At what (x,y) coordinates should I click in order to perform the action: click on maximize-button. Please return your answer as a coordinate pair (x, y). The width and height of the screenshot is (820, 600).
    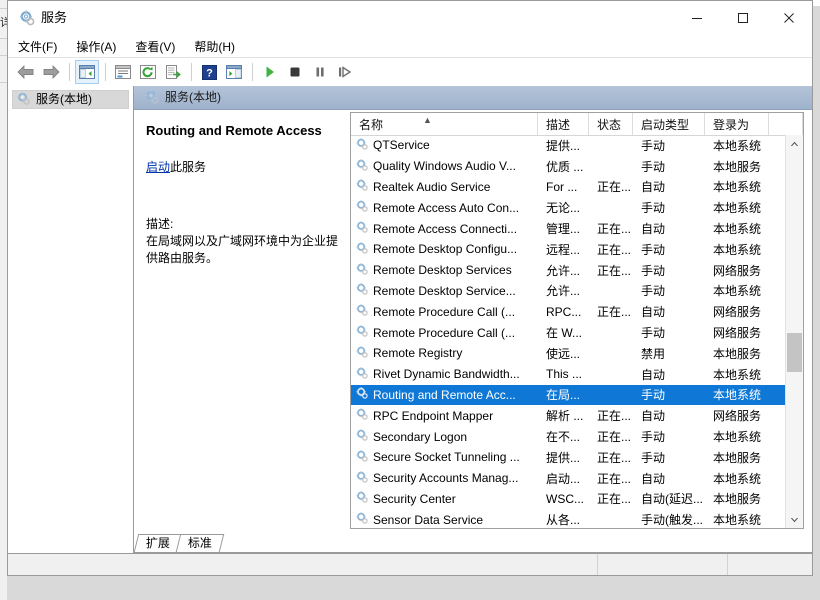
    Looking at the image, I should click on (743, 18).